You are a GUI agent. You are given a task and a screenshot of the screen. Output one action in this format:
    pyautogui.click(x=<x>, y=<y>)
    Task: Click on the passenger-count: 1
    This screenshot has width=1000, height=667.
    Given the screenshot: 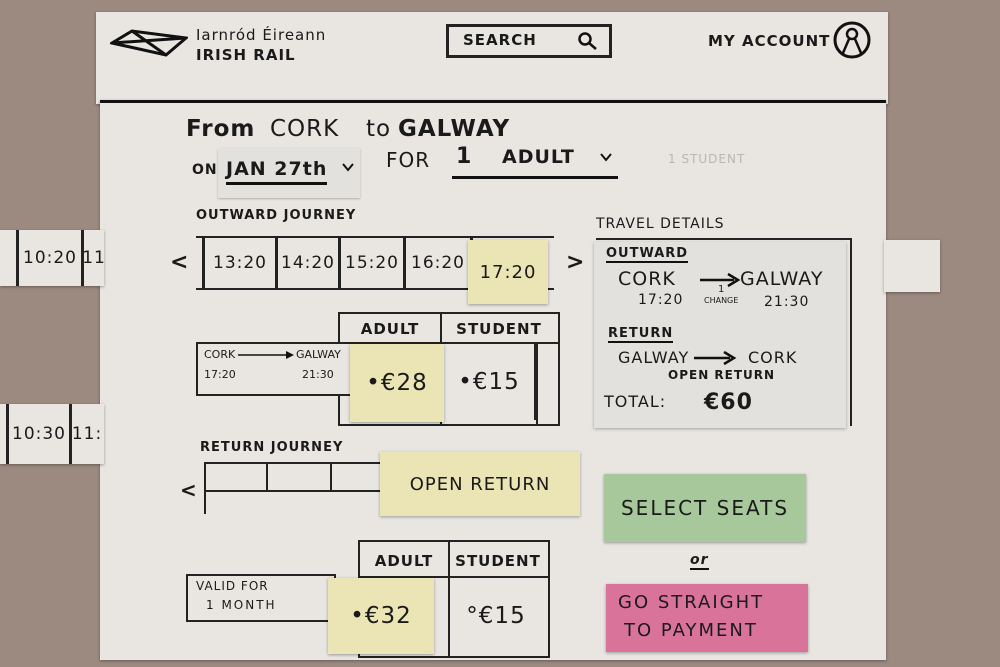 What is the action you would take?
    pyautogui.click(x=464, y=156)
    